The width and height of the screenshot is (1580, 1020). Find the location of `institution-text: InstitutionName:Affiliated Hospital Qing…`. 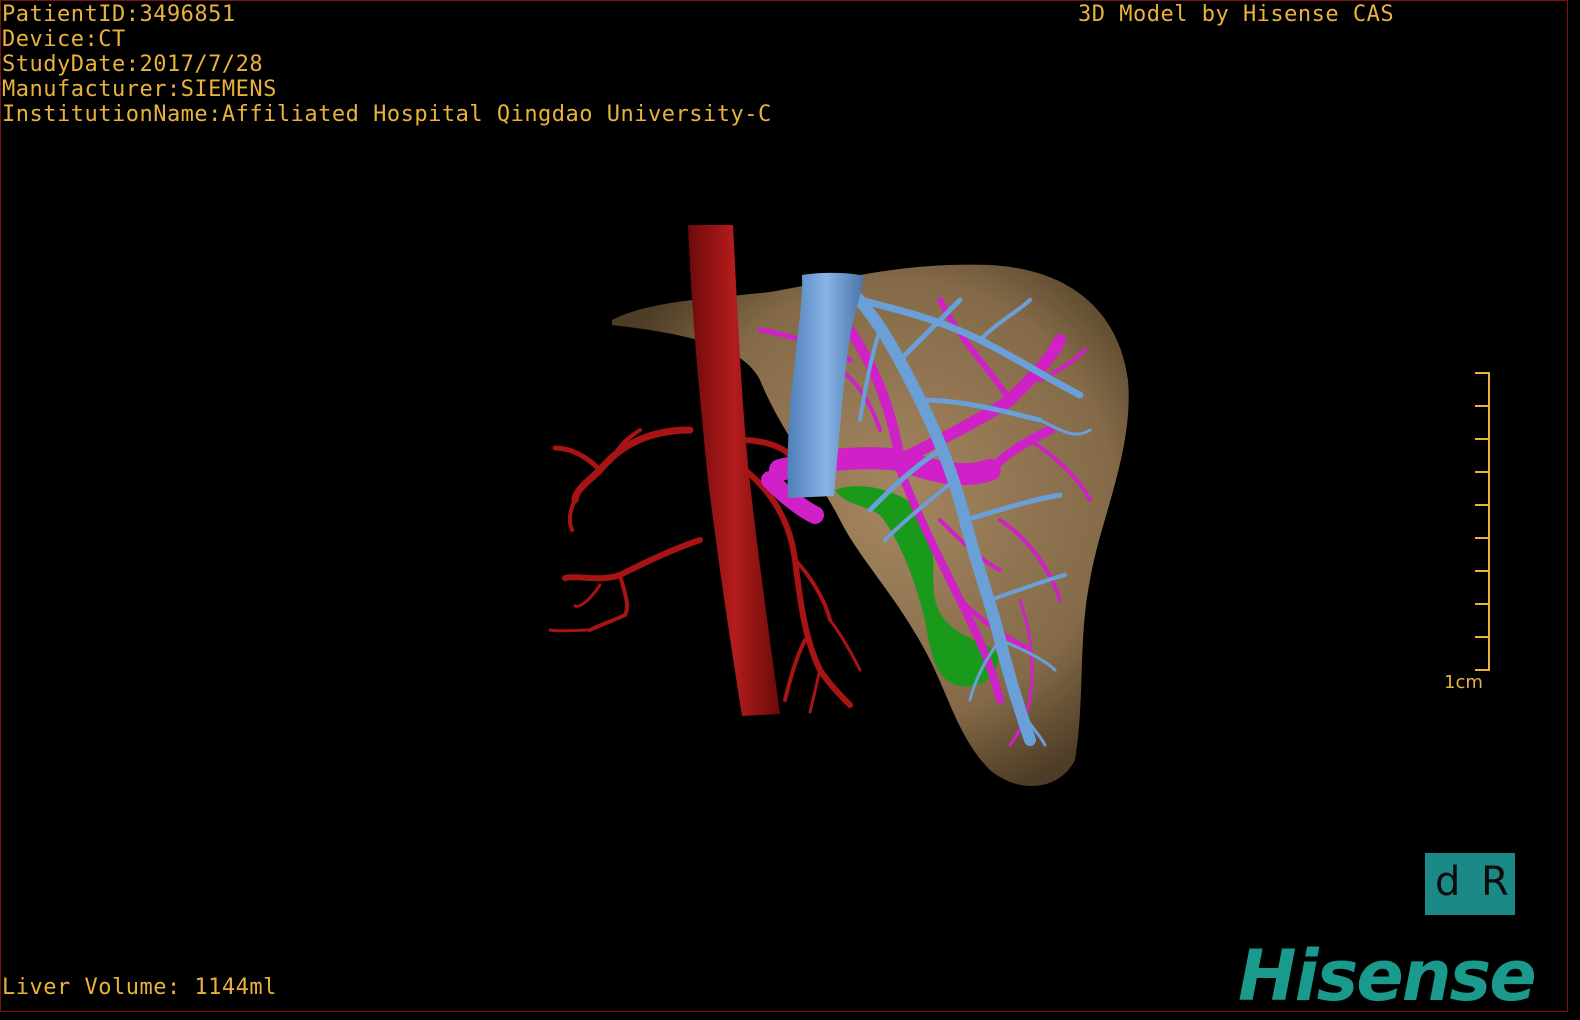

institution-text: InstitutionName:Affiliated Hospital Qing… is located at coordinates (387, 114).